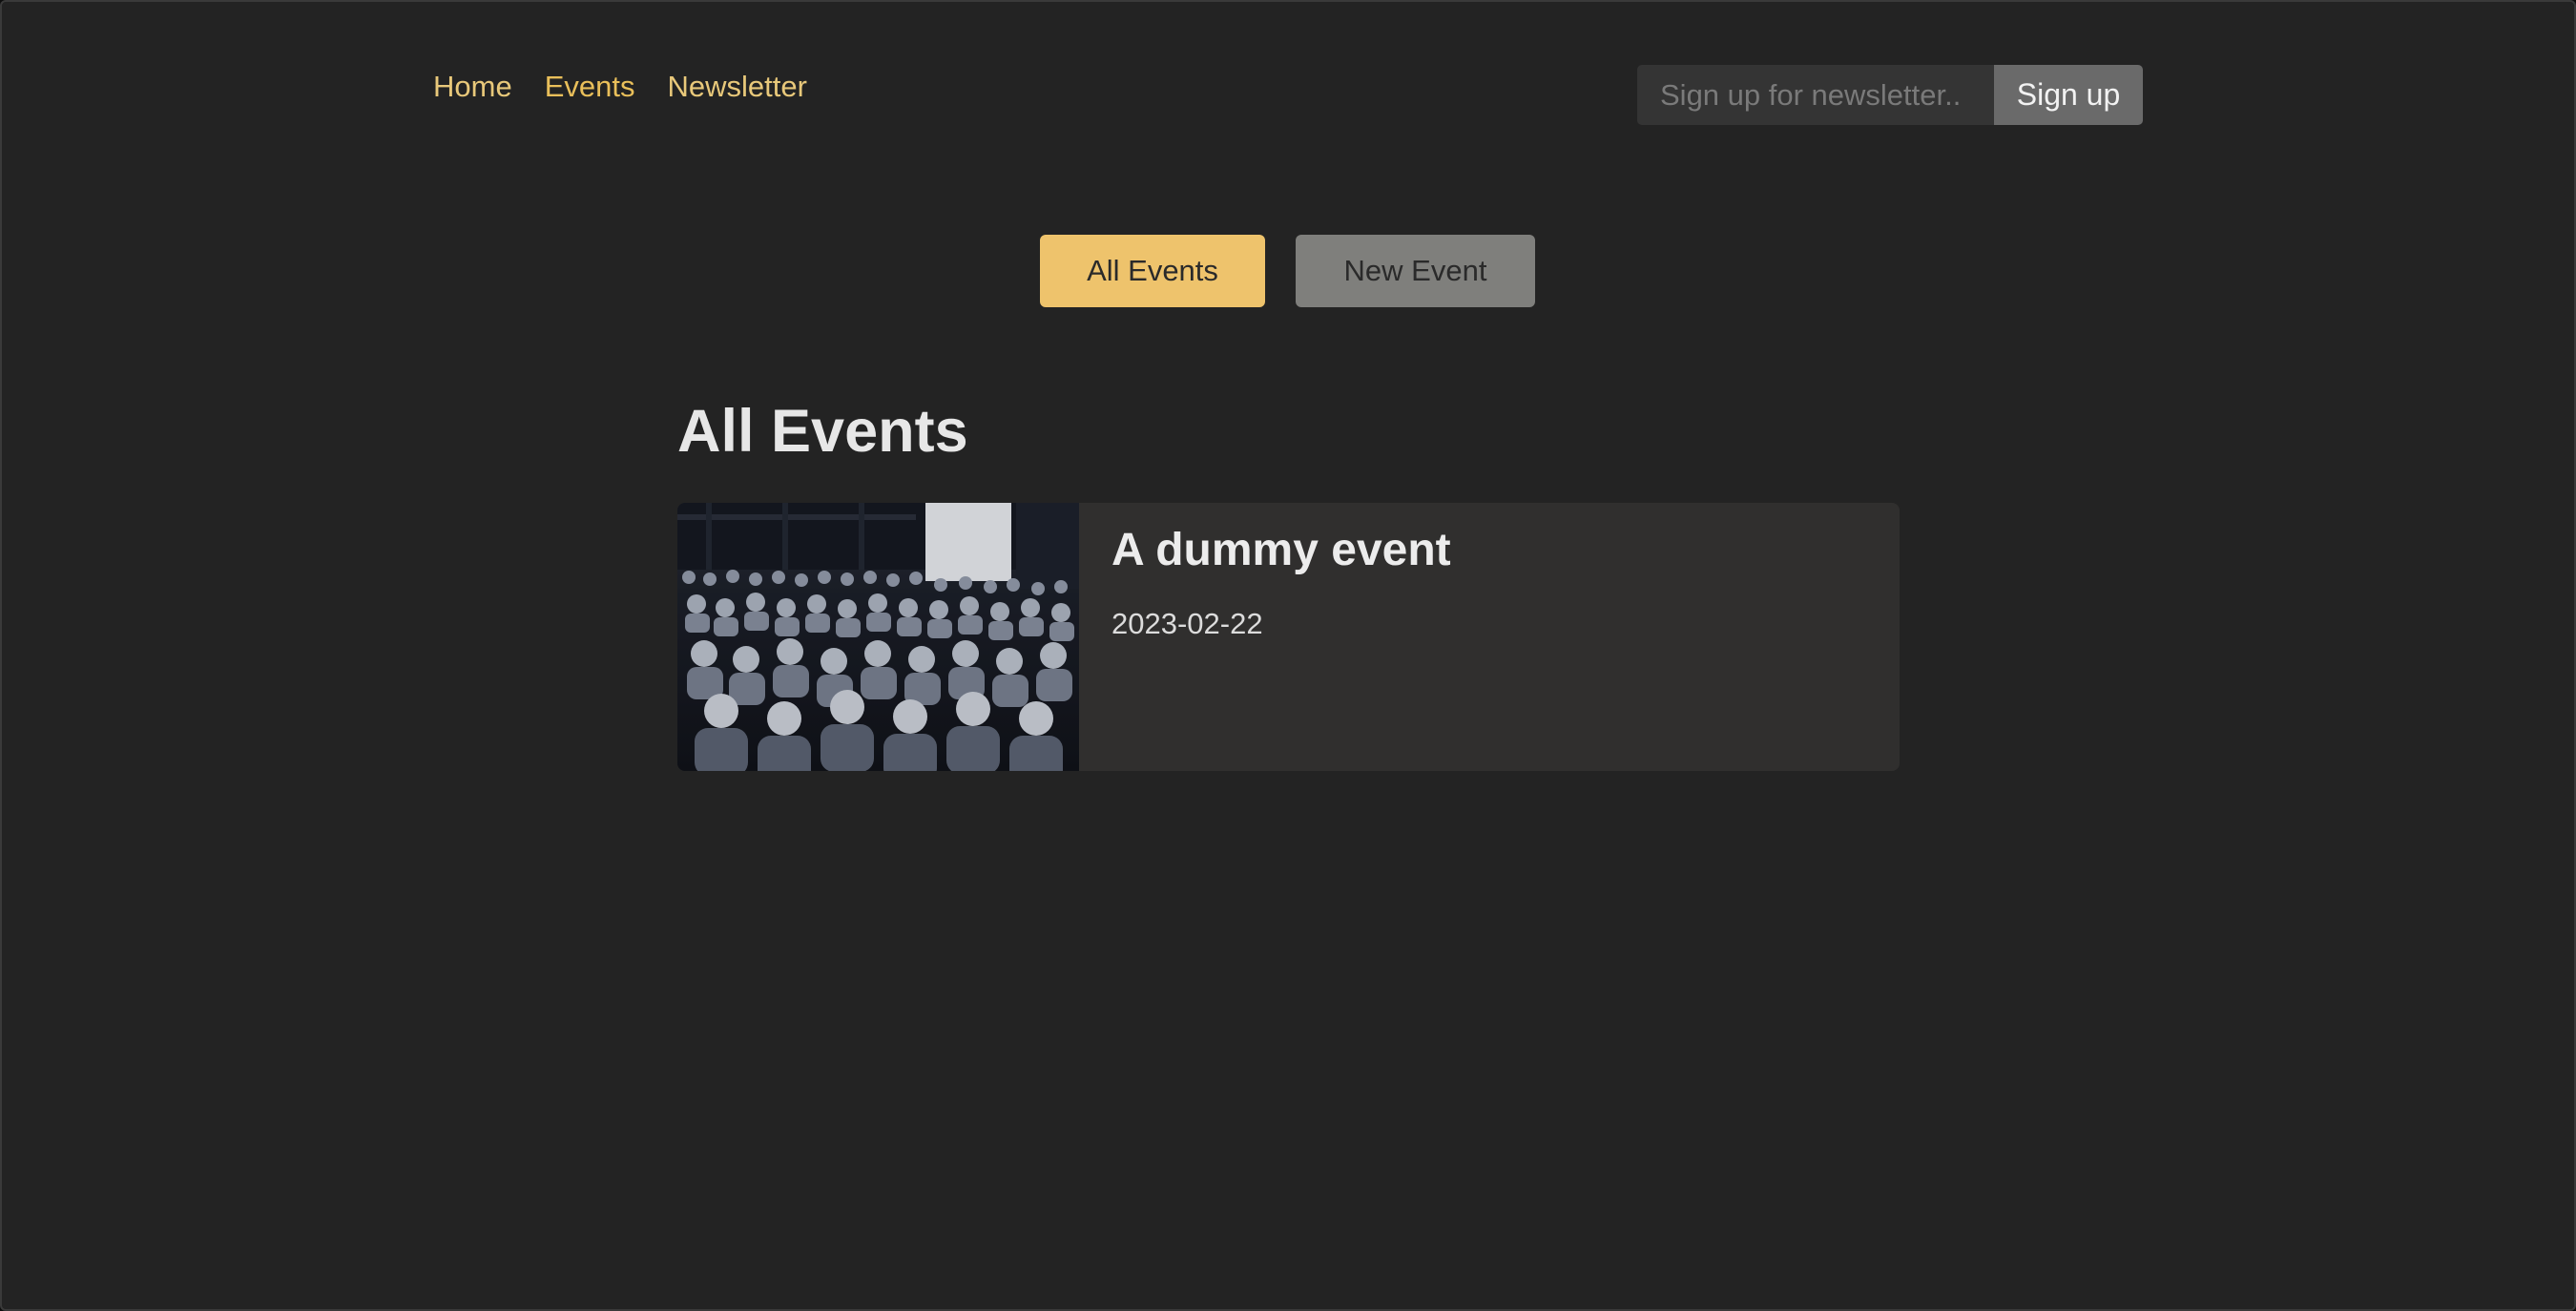 The width and height of the screenshot is (2576, 1311). I want to click on all-events-button: All Events, so click(1152, 271).